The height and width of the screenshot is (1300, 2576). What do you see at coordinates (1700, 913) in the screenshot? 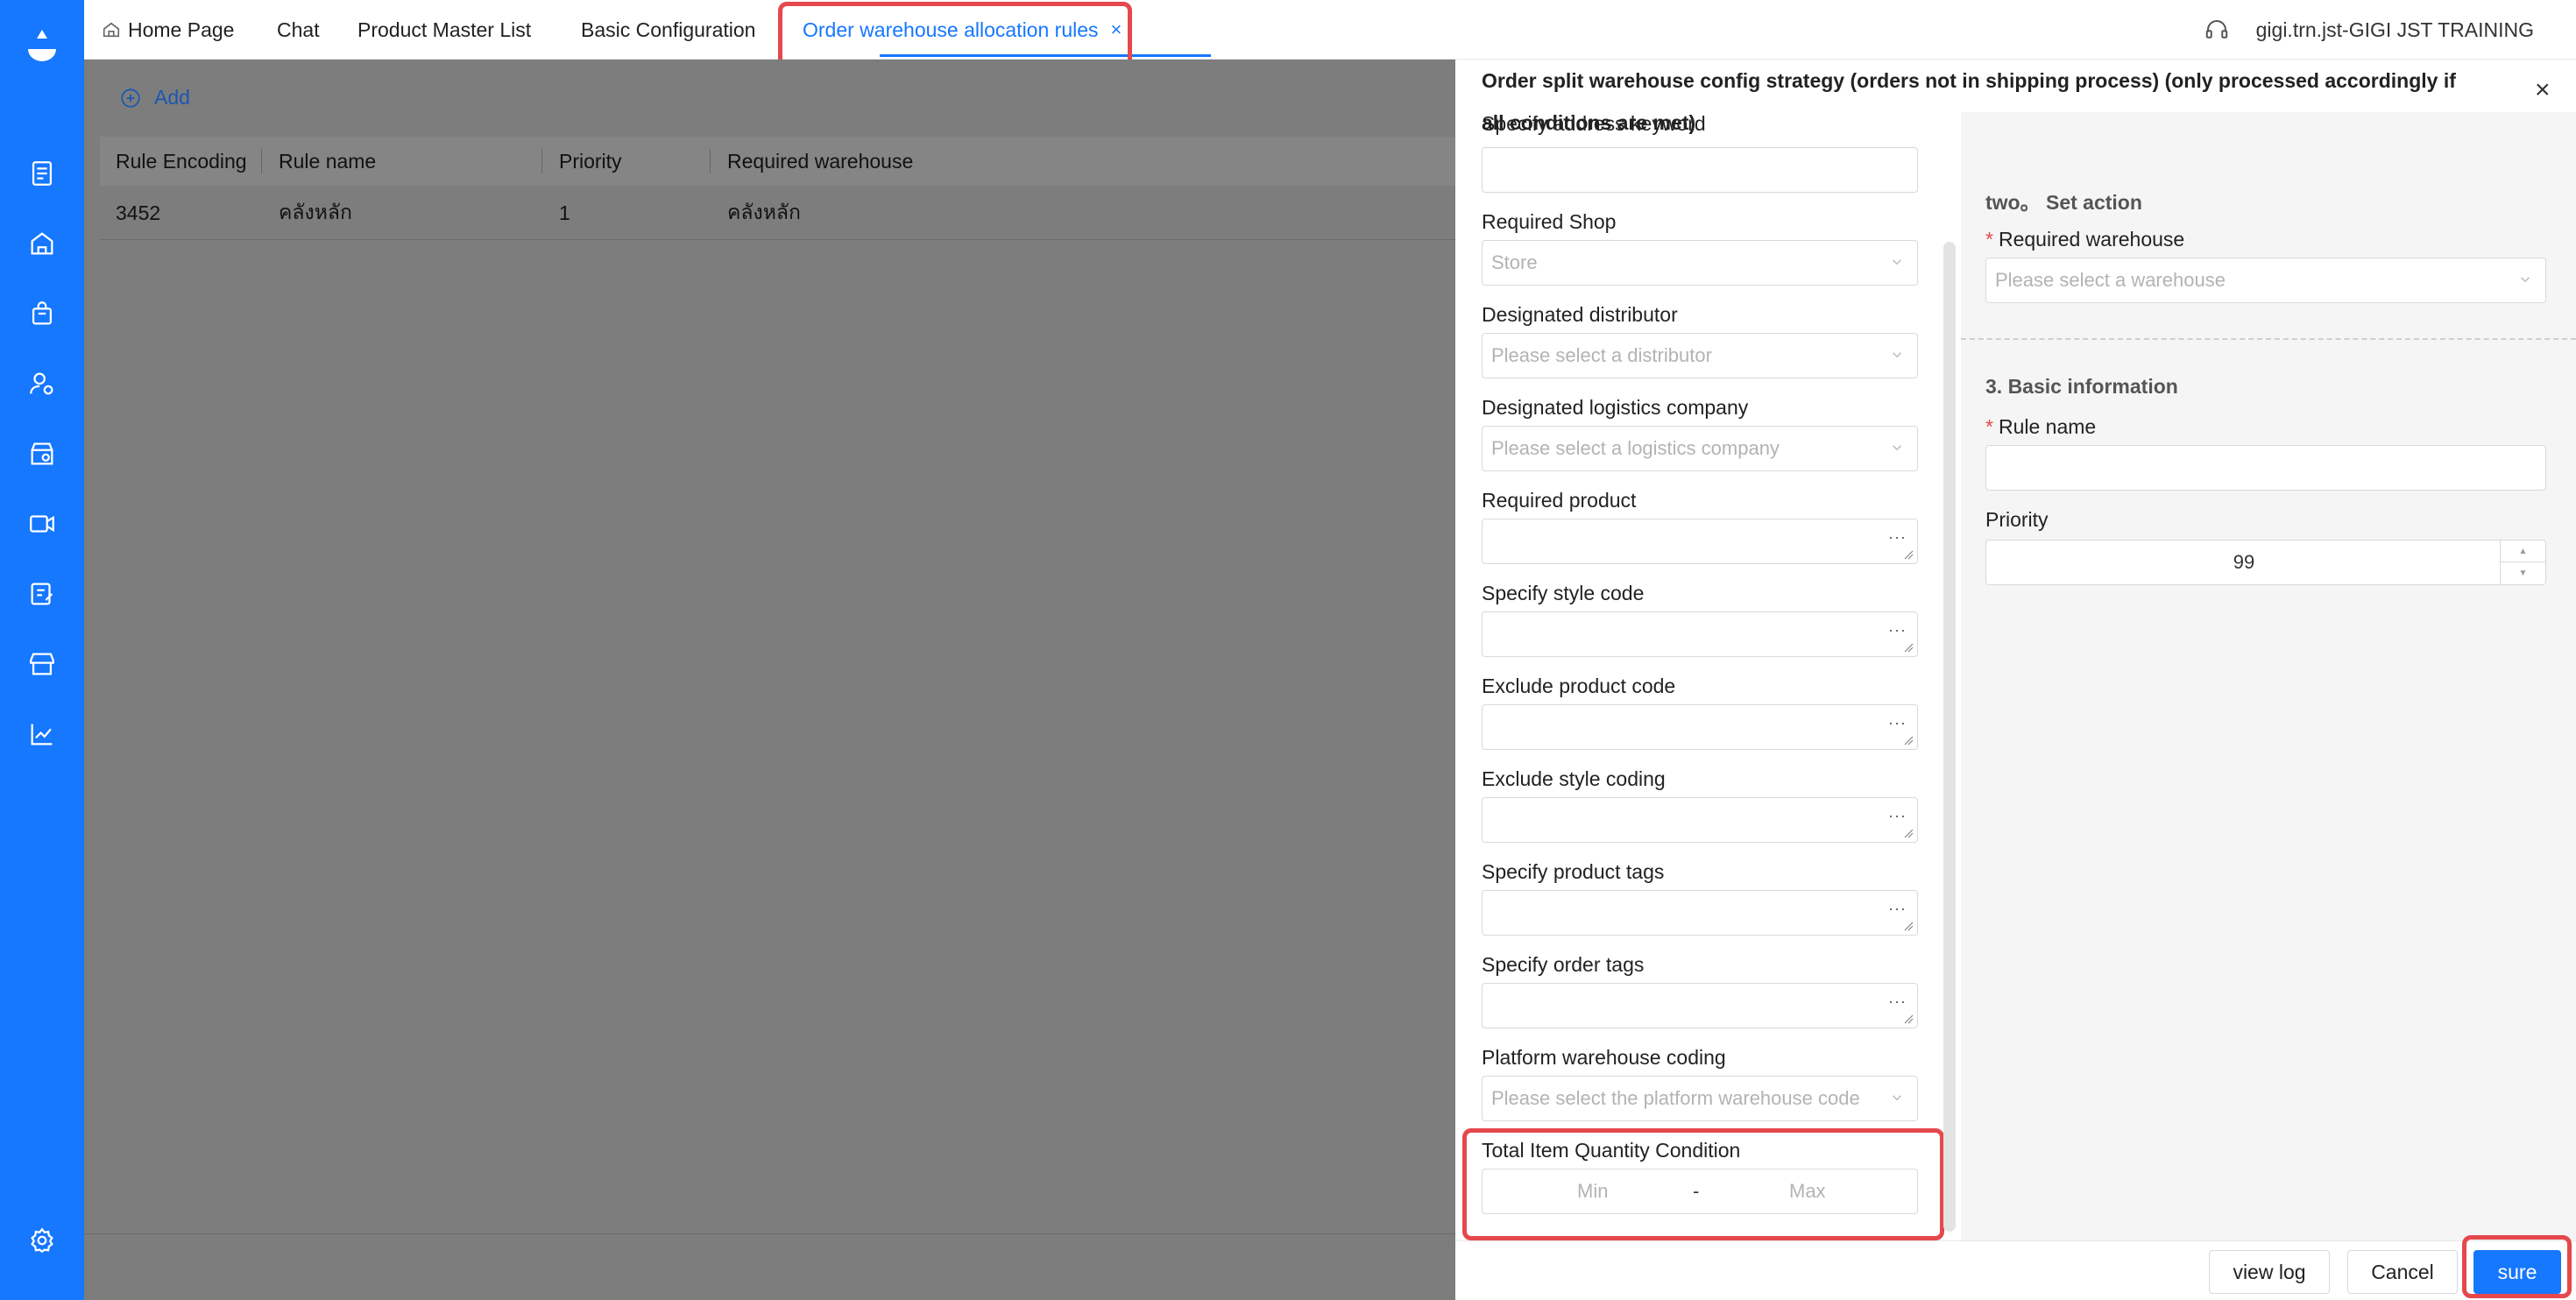
I see `product-tags-textarea: ···` at bounding box center [1700, 913].